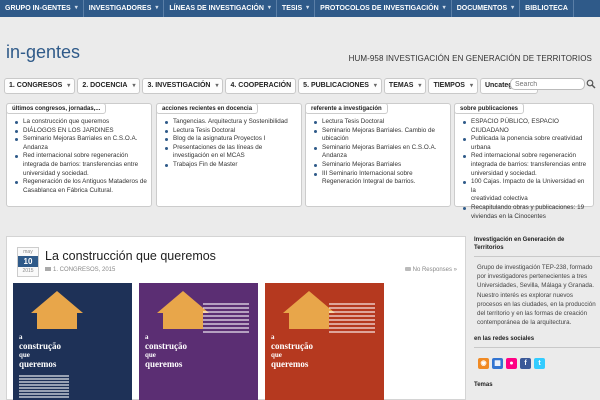 This screenshot has width=600, height=400. I want to click on widget-link-text: Lectura Tesis Doctoral, so click(204, 130).